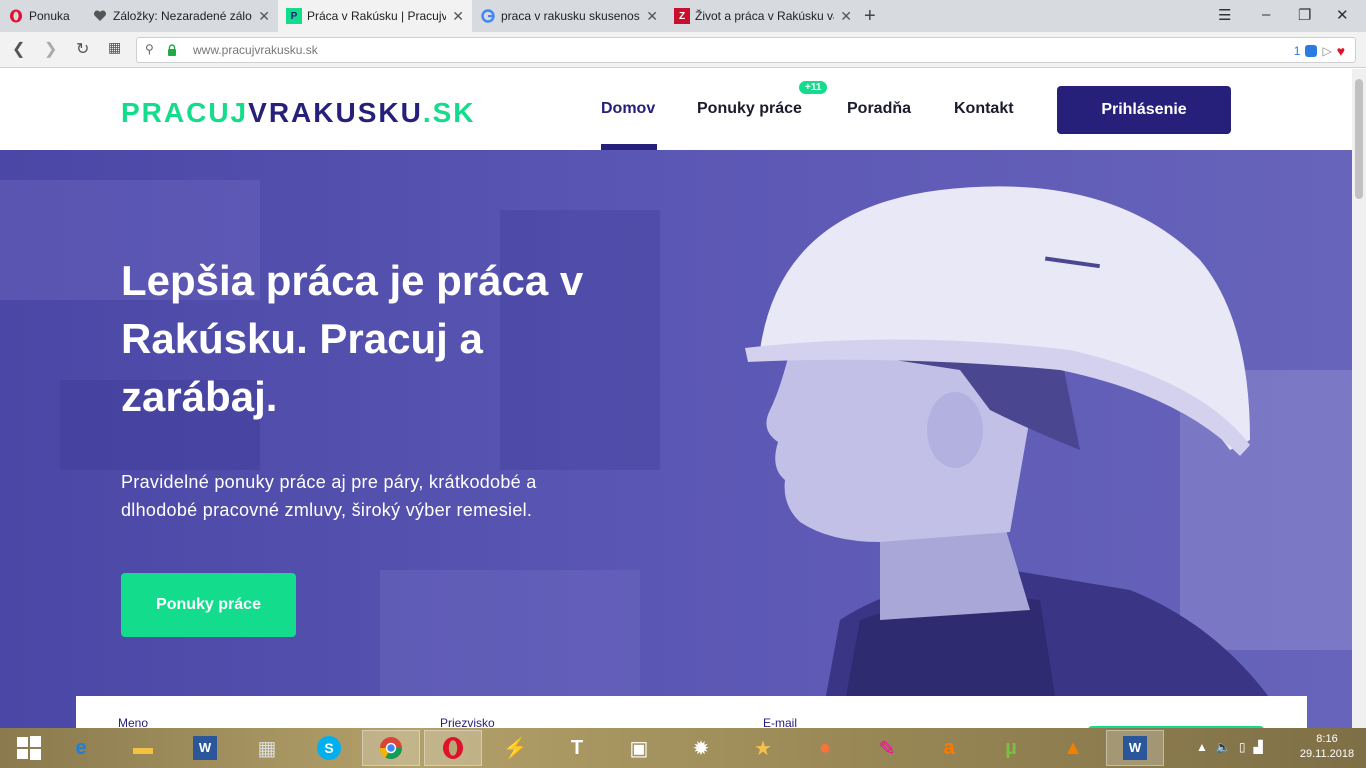 This screenshot has width=1366, height=768. I want to click on word-icon: W, so click(205, 748).